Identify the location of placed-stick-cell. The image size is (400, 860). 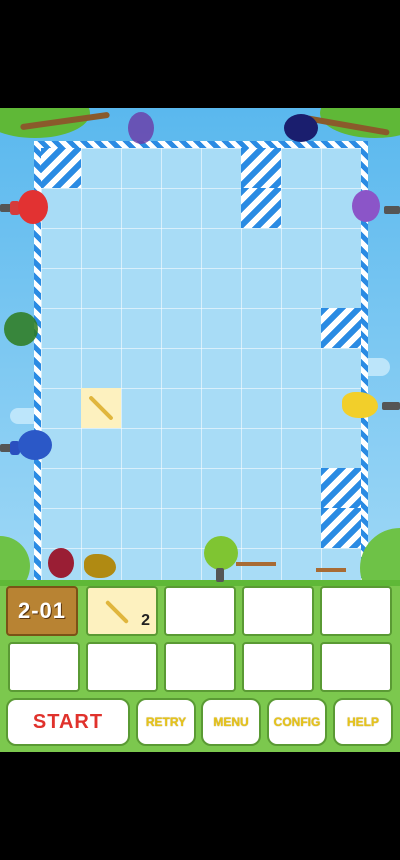
(101, 408).